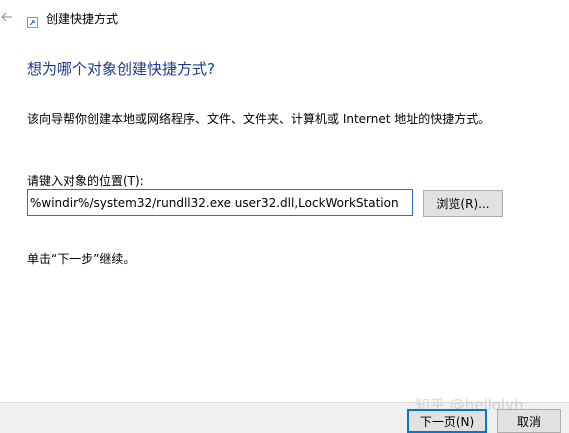 The width and height of the screenshot is (569, 433). What do you see at coordinates (32, 20) in the screenshot?
I see `shortcut-icon` at bounding box center [32, 20].